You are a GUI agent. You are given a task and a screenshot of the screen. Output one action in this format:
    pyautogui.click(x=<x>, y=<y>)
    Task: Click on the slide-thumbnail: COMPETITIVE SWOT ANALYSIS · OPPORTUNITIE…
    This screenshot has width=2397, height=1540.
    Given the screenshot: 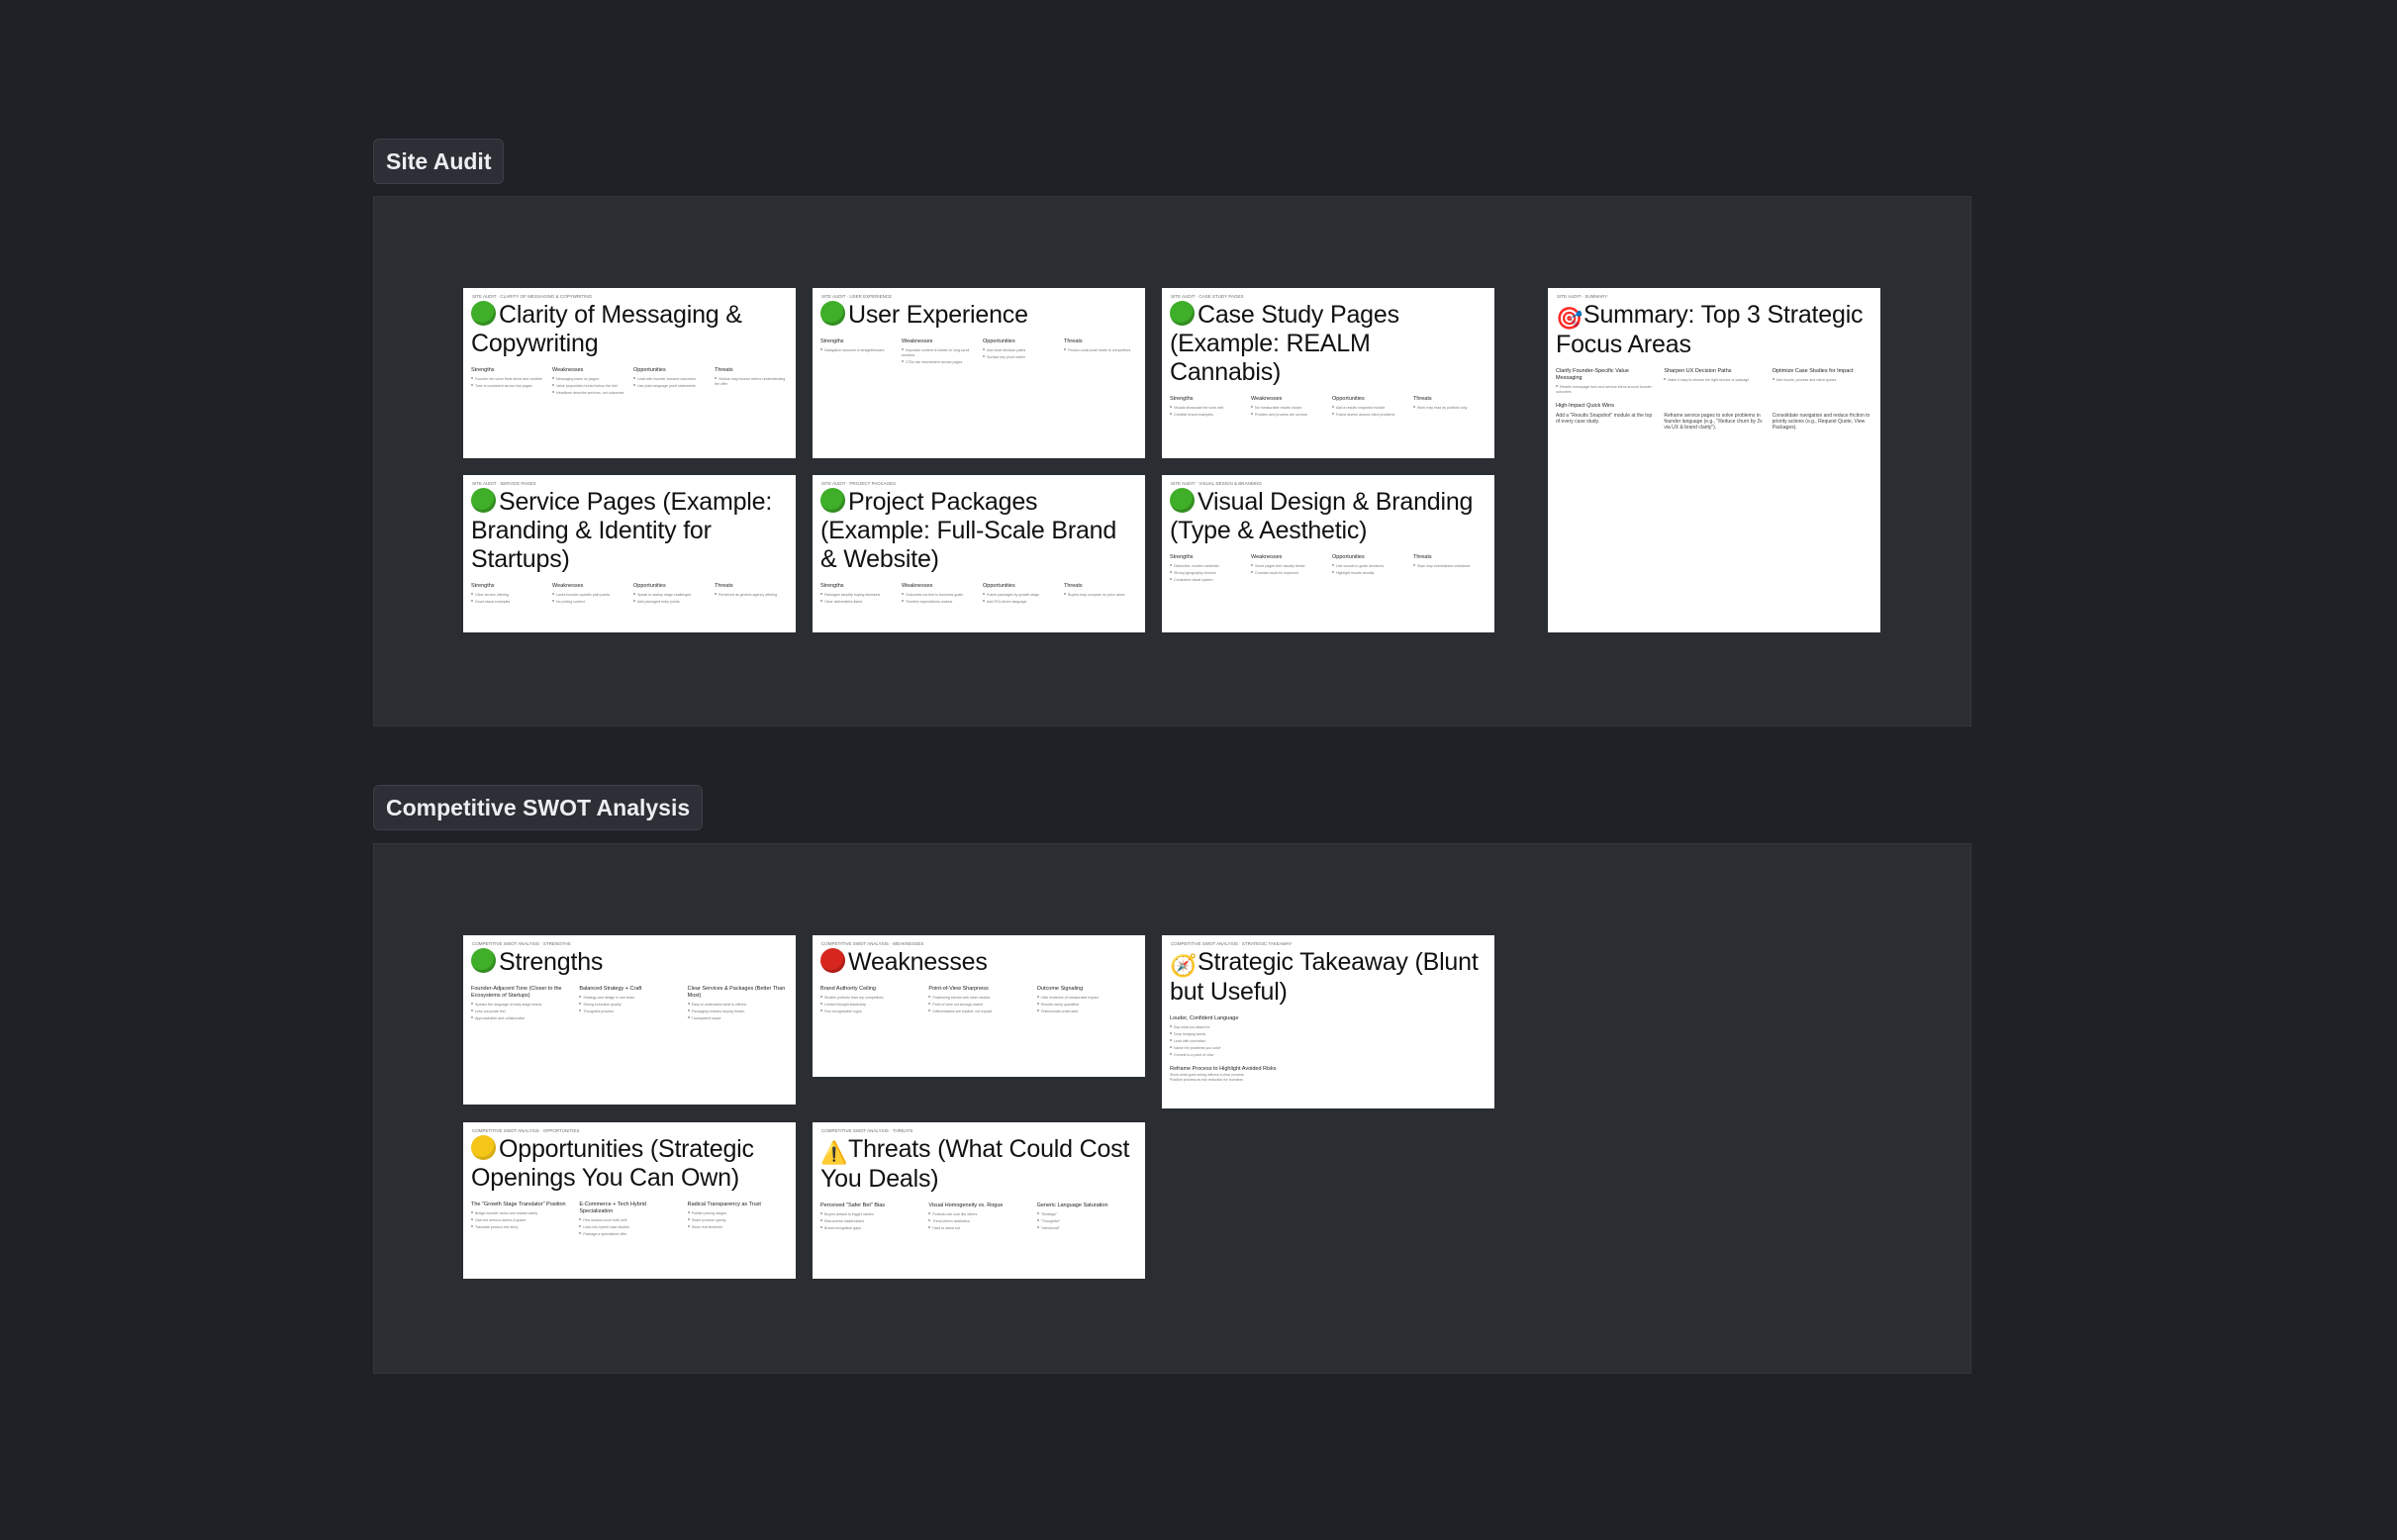 What is the action you would take?
    pyautogui.click(x=630, y=1200)
    